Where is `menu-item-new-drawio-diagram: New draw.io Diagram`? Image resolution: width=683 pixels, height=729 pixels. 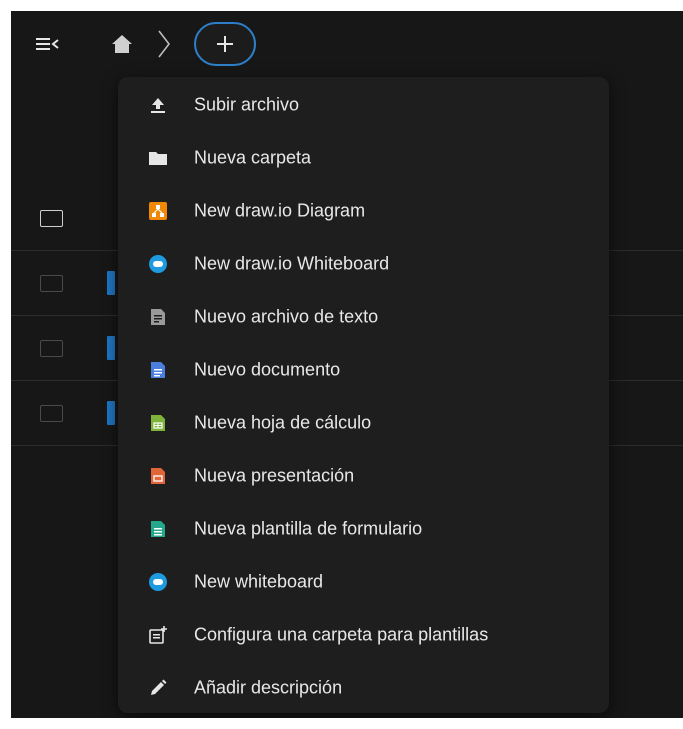 menu-item-new-drawio-diagram: New draw.io Diagram is located at coordinates (363, 211).